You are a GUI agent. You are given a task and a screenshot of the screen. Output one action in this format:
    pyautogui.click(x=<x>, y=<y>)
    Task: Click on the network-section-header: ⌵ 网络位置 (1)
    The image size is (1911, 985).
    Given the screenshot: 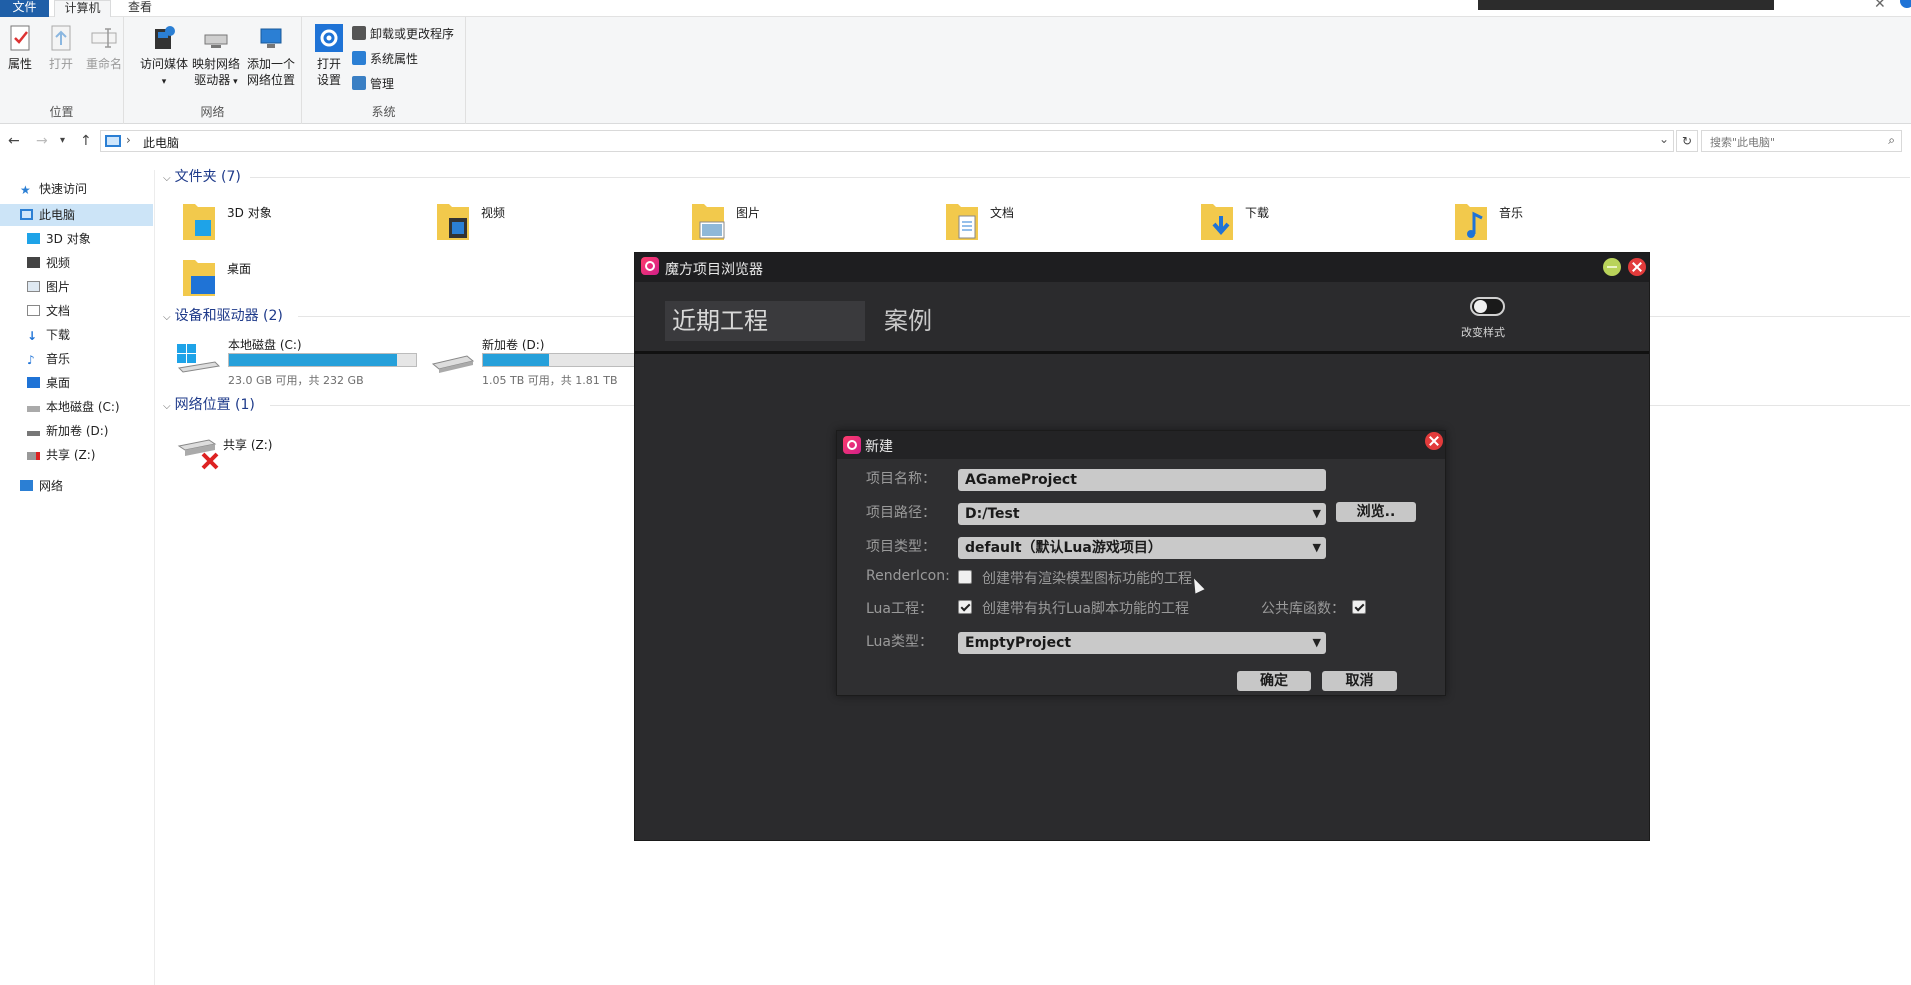 What is the action you would take?
    pyautogui.click(x=209, y=405)
    